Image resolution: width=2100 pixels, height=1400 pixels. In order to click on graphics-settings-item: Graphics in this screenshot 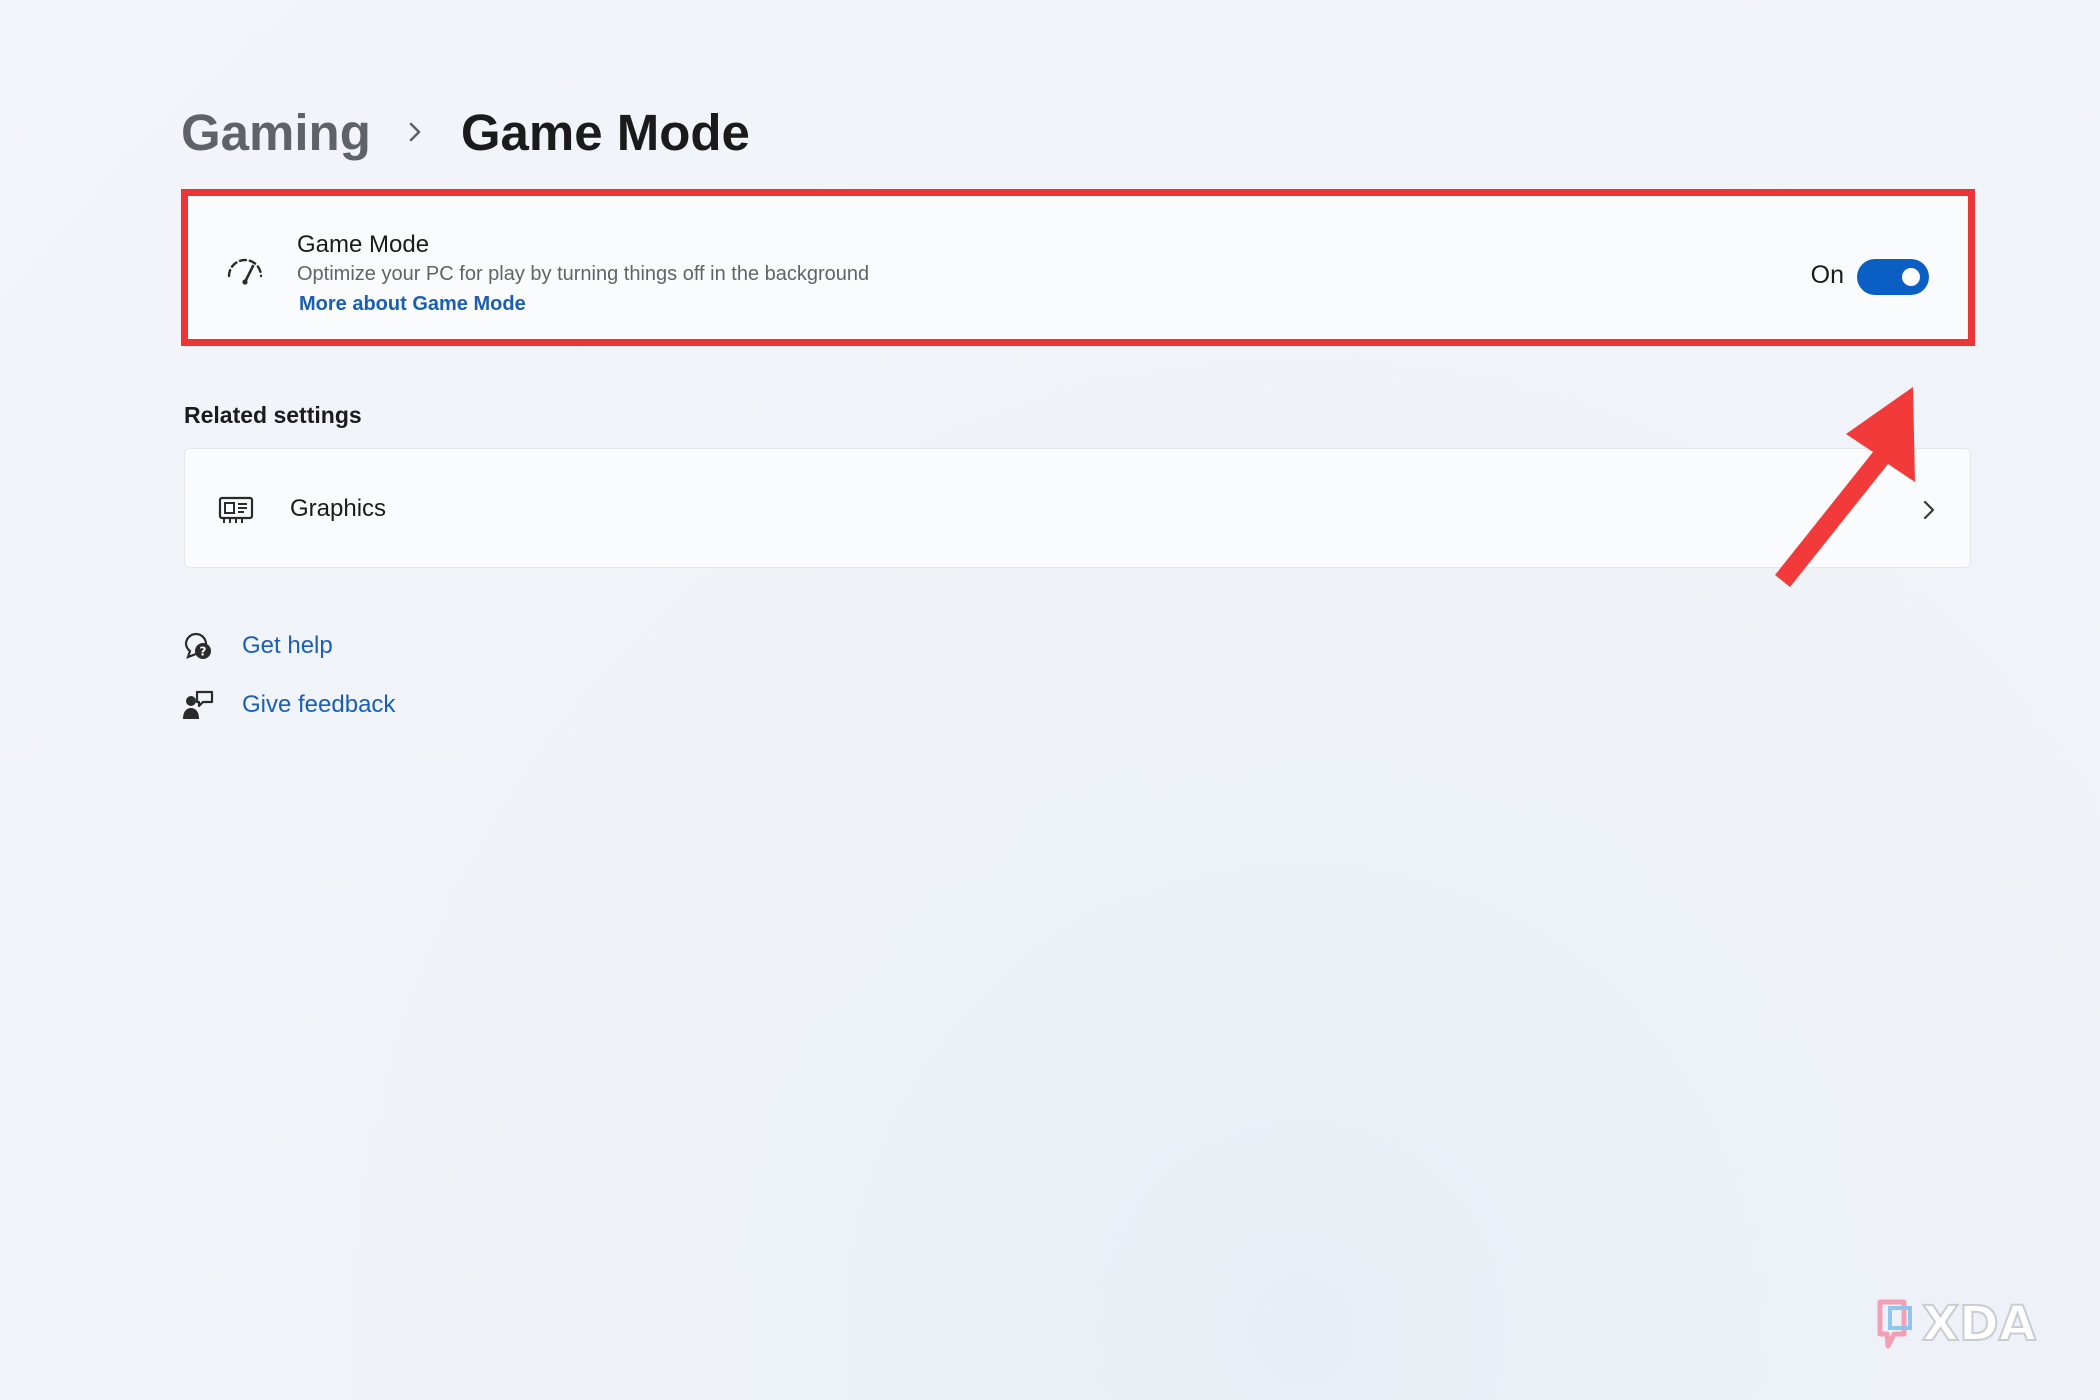, I will do `click(1077, 508)`.